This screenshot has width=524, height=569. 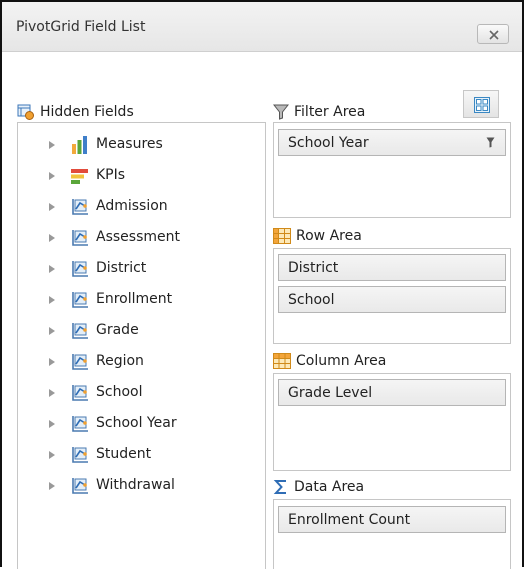 What do you see at coordinates (79, 176) in the screenshot?
I see `kpi-bars-icon` at bounding box center [79, 176].